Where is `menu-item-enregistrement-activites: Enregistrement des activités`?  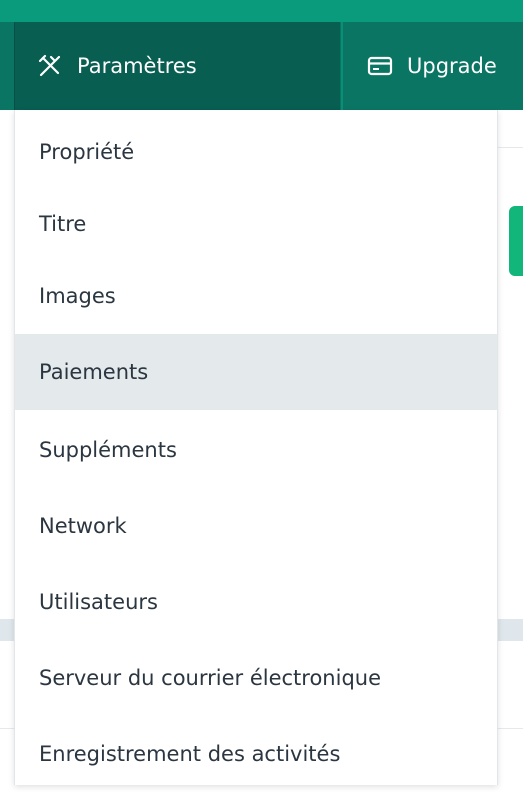 menu-item-enregistrement-activites: Enregistrement des activités is located at coordinates (256, 754).